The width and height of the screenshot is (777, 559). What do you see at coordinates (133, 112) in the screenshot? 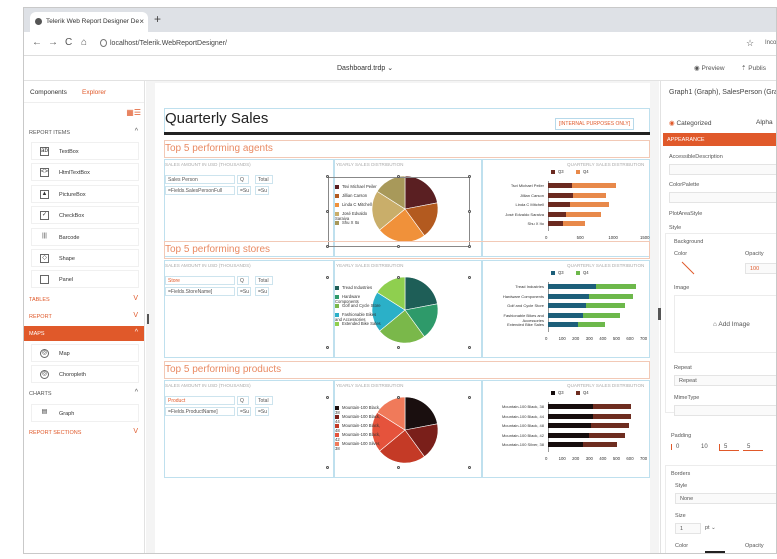
I see `grid-view-icon: ▦☰` at bounding box center [133, 112].